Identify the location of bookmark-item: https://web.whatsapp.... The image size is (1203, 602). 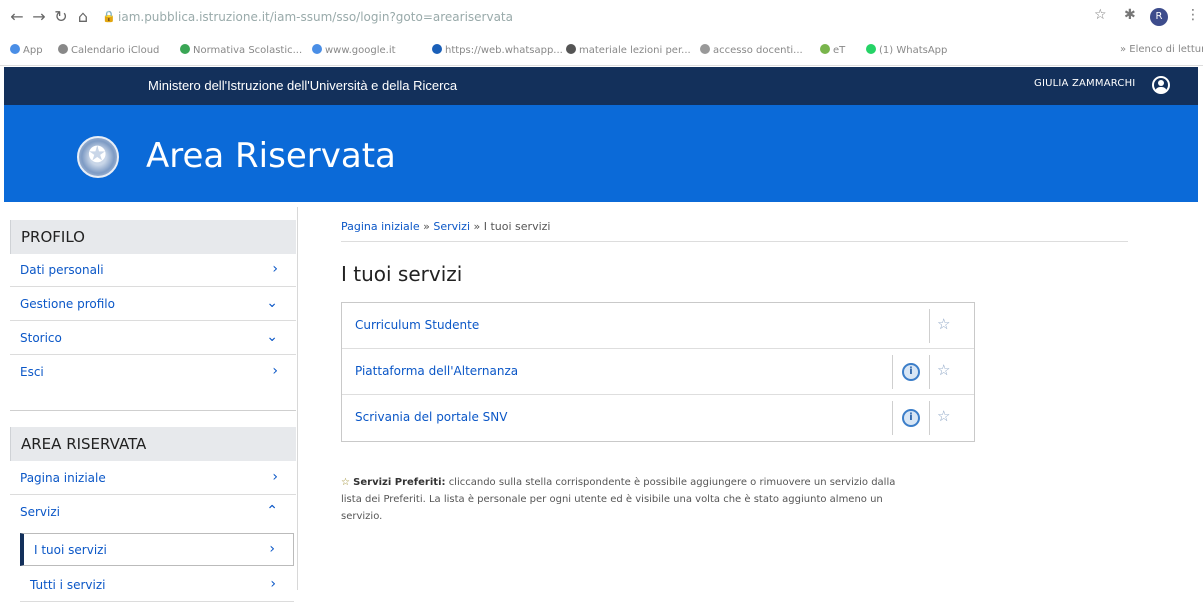
(497, 50).